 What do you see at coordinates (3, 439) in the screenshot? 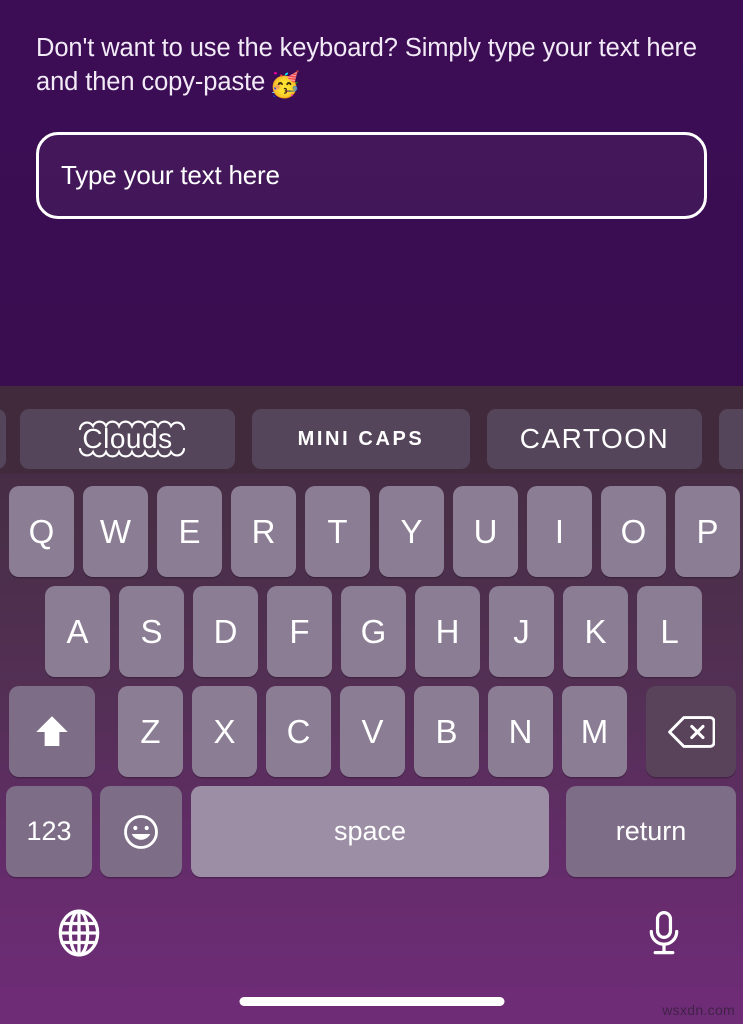
I see `font-style-chip-partial-left` at bounding box center [3, 439].